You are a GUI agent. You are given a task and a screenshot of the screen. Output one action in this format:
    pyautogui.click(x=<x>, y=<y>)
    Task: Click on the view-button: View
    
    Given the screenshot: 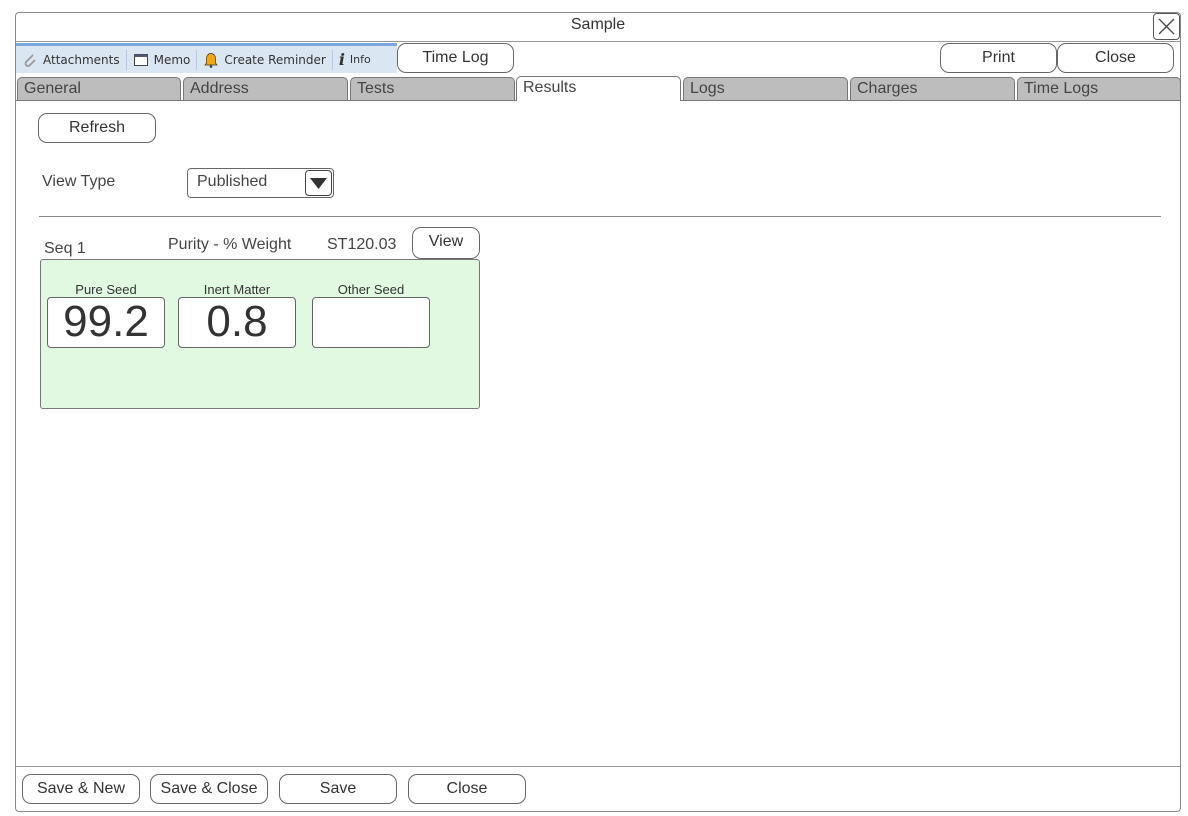 What is the action you would take?
    pyautogui.click(x=446, y=243)
    